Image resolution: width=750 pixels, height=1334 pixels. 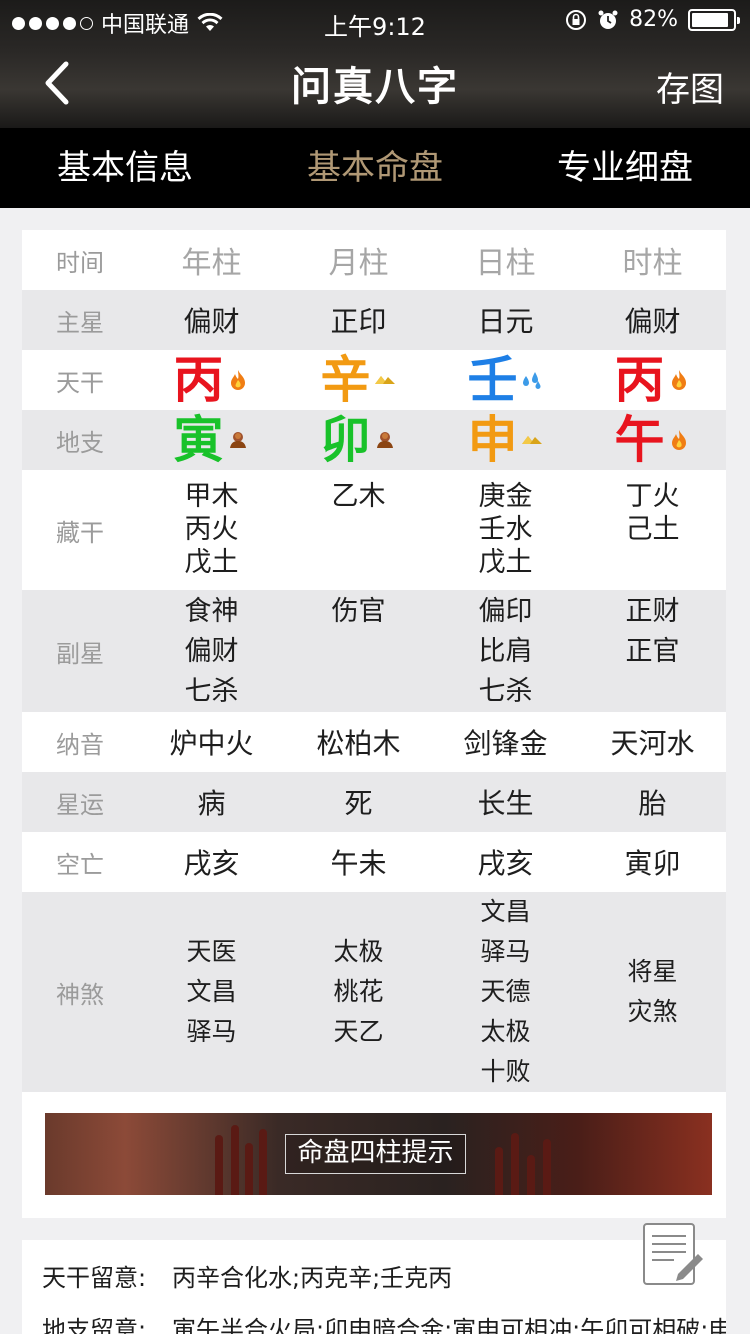 What do you see at coordinates (358, 1031) in the screenshot?
I see `shensha-item: 天乙` at bounding box center [358, 1031].